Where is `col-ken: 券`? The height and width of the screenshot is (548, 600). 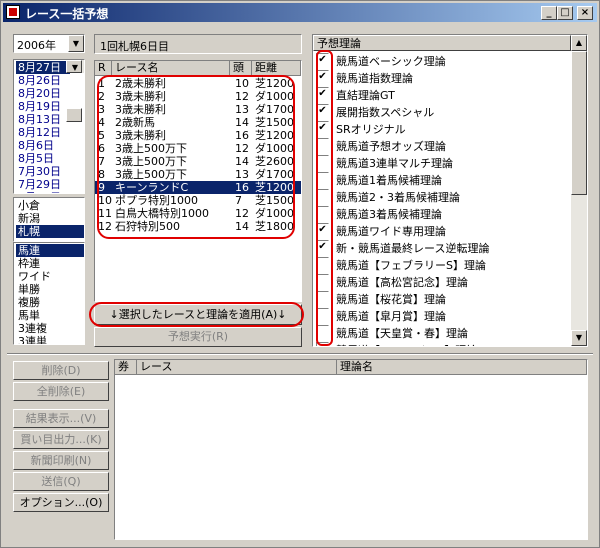
col-ken: 券 is located at coordinates (126, 367).